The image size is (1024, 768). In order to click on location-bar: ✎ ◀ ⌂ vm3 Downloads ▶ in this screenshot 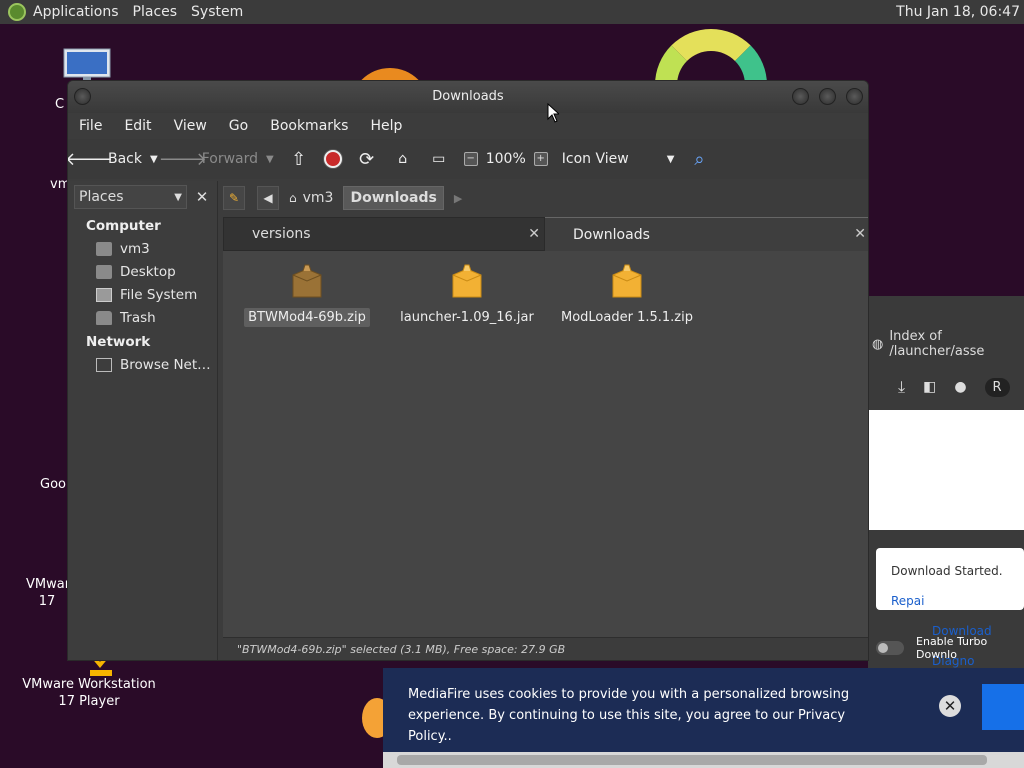, I will do `click(342, 198)`.